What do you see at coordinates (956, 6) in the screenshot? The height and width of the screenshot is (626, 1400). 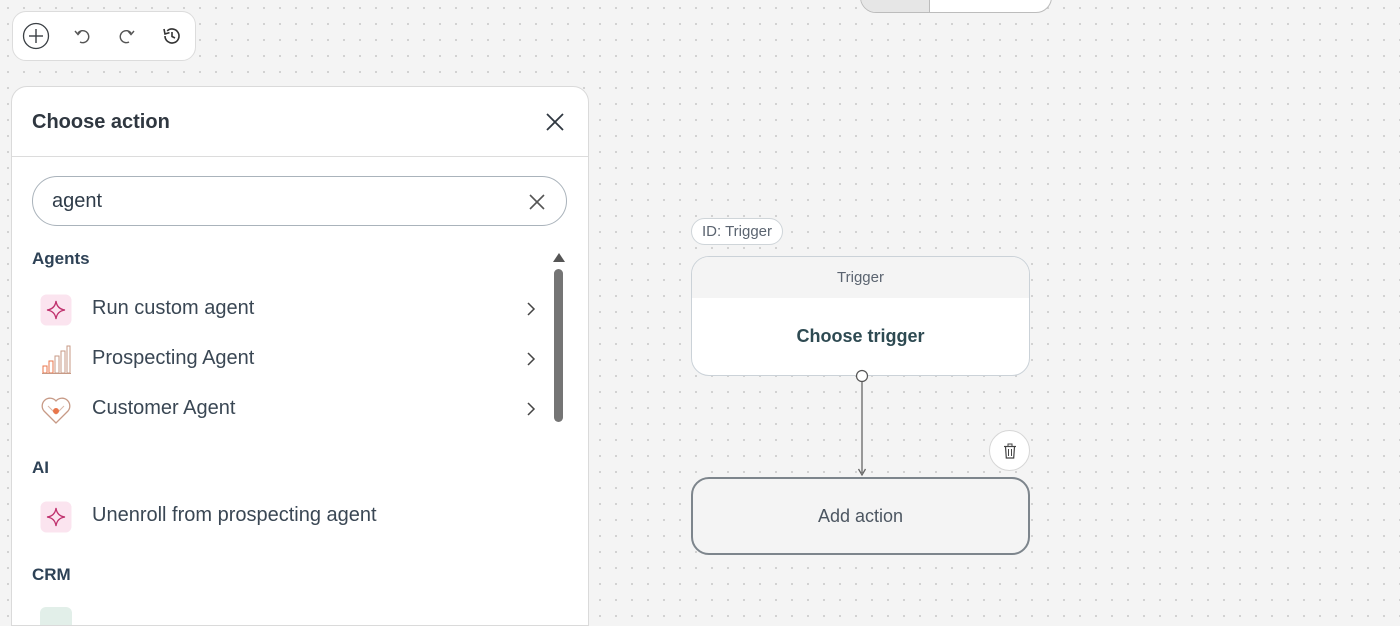 I see `top-segmented-control` at bounding box center [956, 6].